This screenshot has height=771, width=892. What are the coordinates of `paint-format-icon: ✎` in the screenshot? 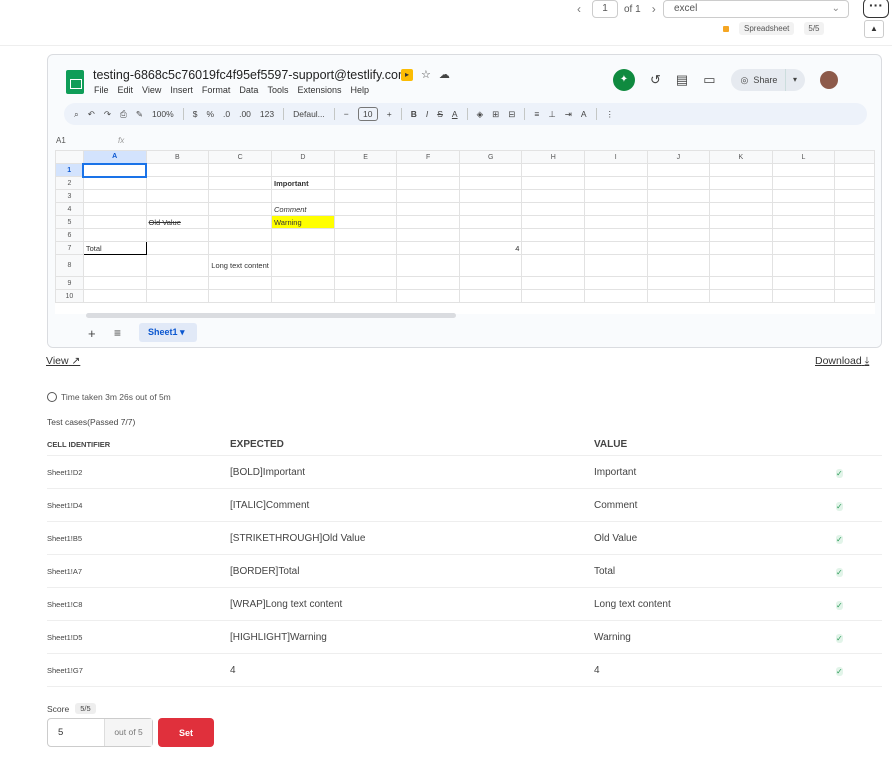 It's located at (139, 114).